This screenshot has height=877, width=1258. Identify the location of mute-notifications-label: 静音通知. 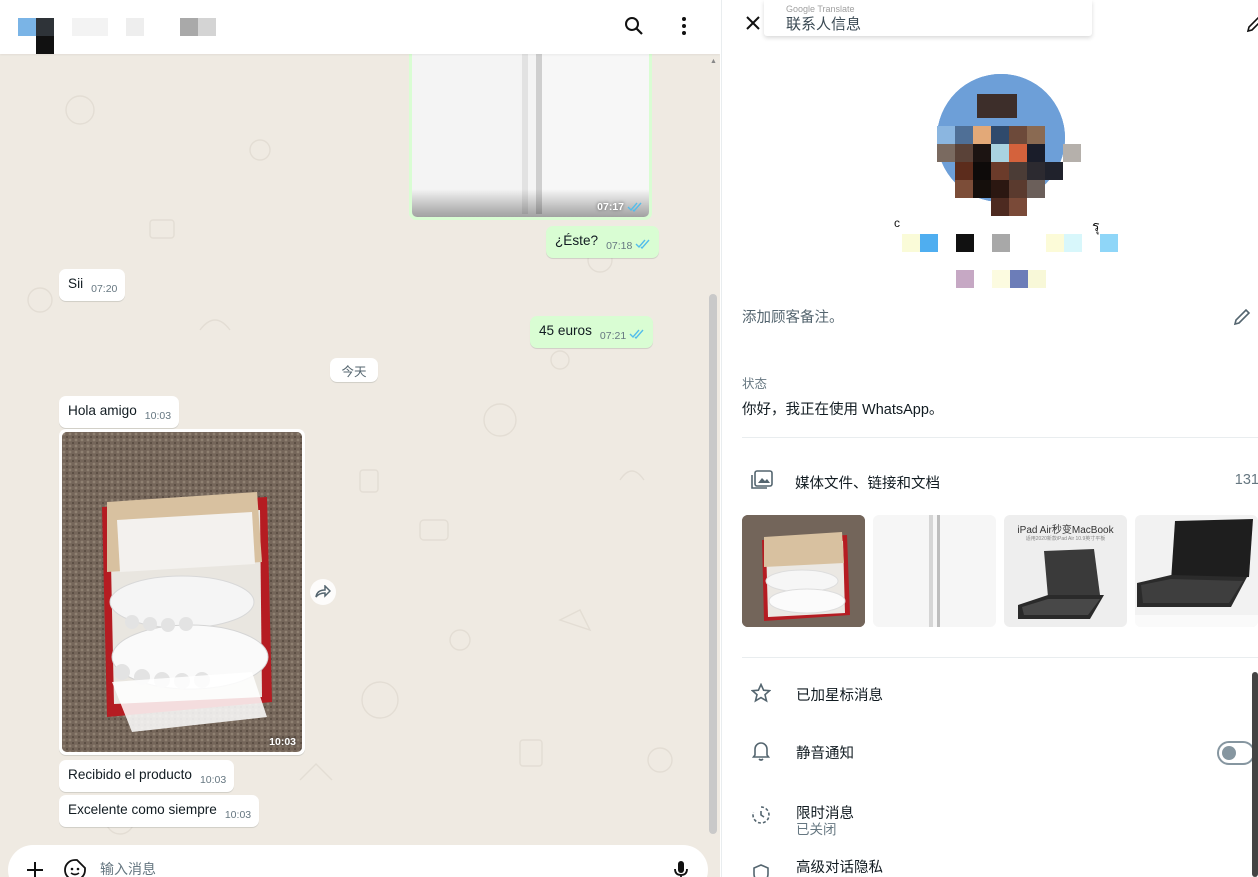
(825, 754).